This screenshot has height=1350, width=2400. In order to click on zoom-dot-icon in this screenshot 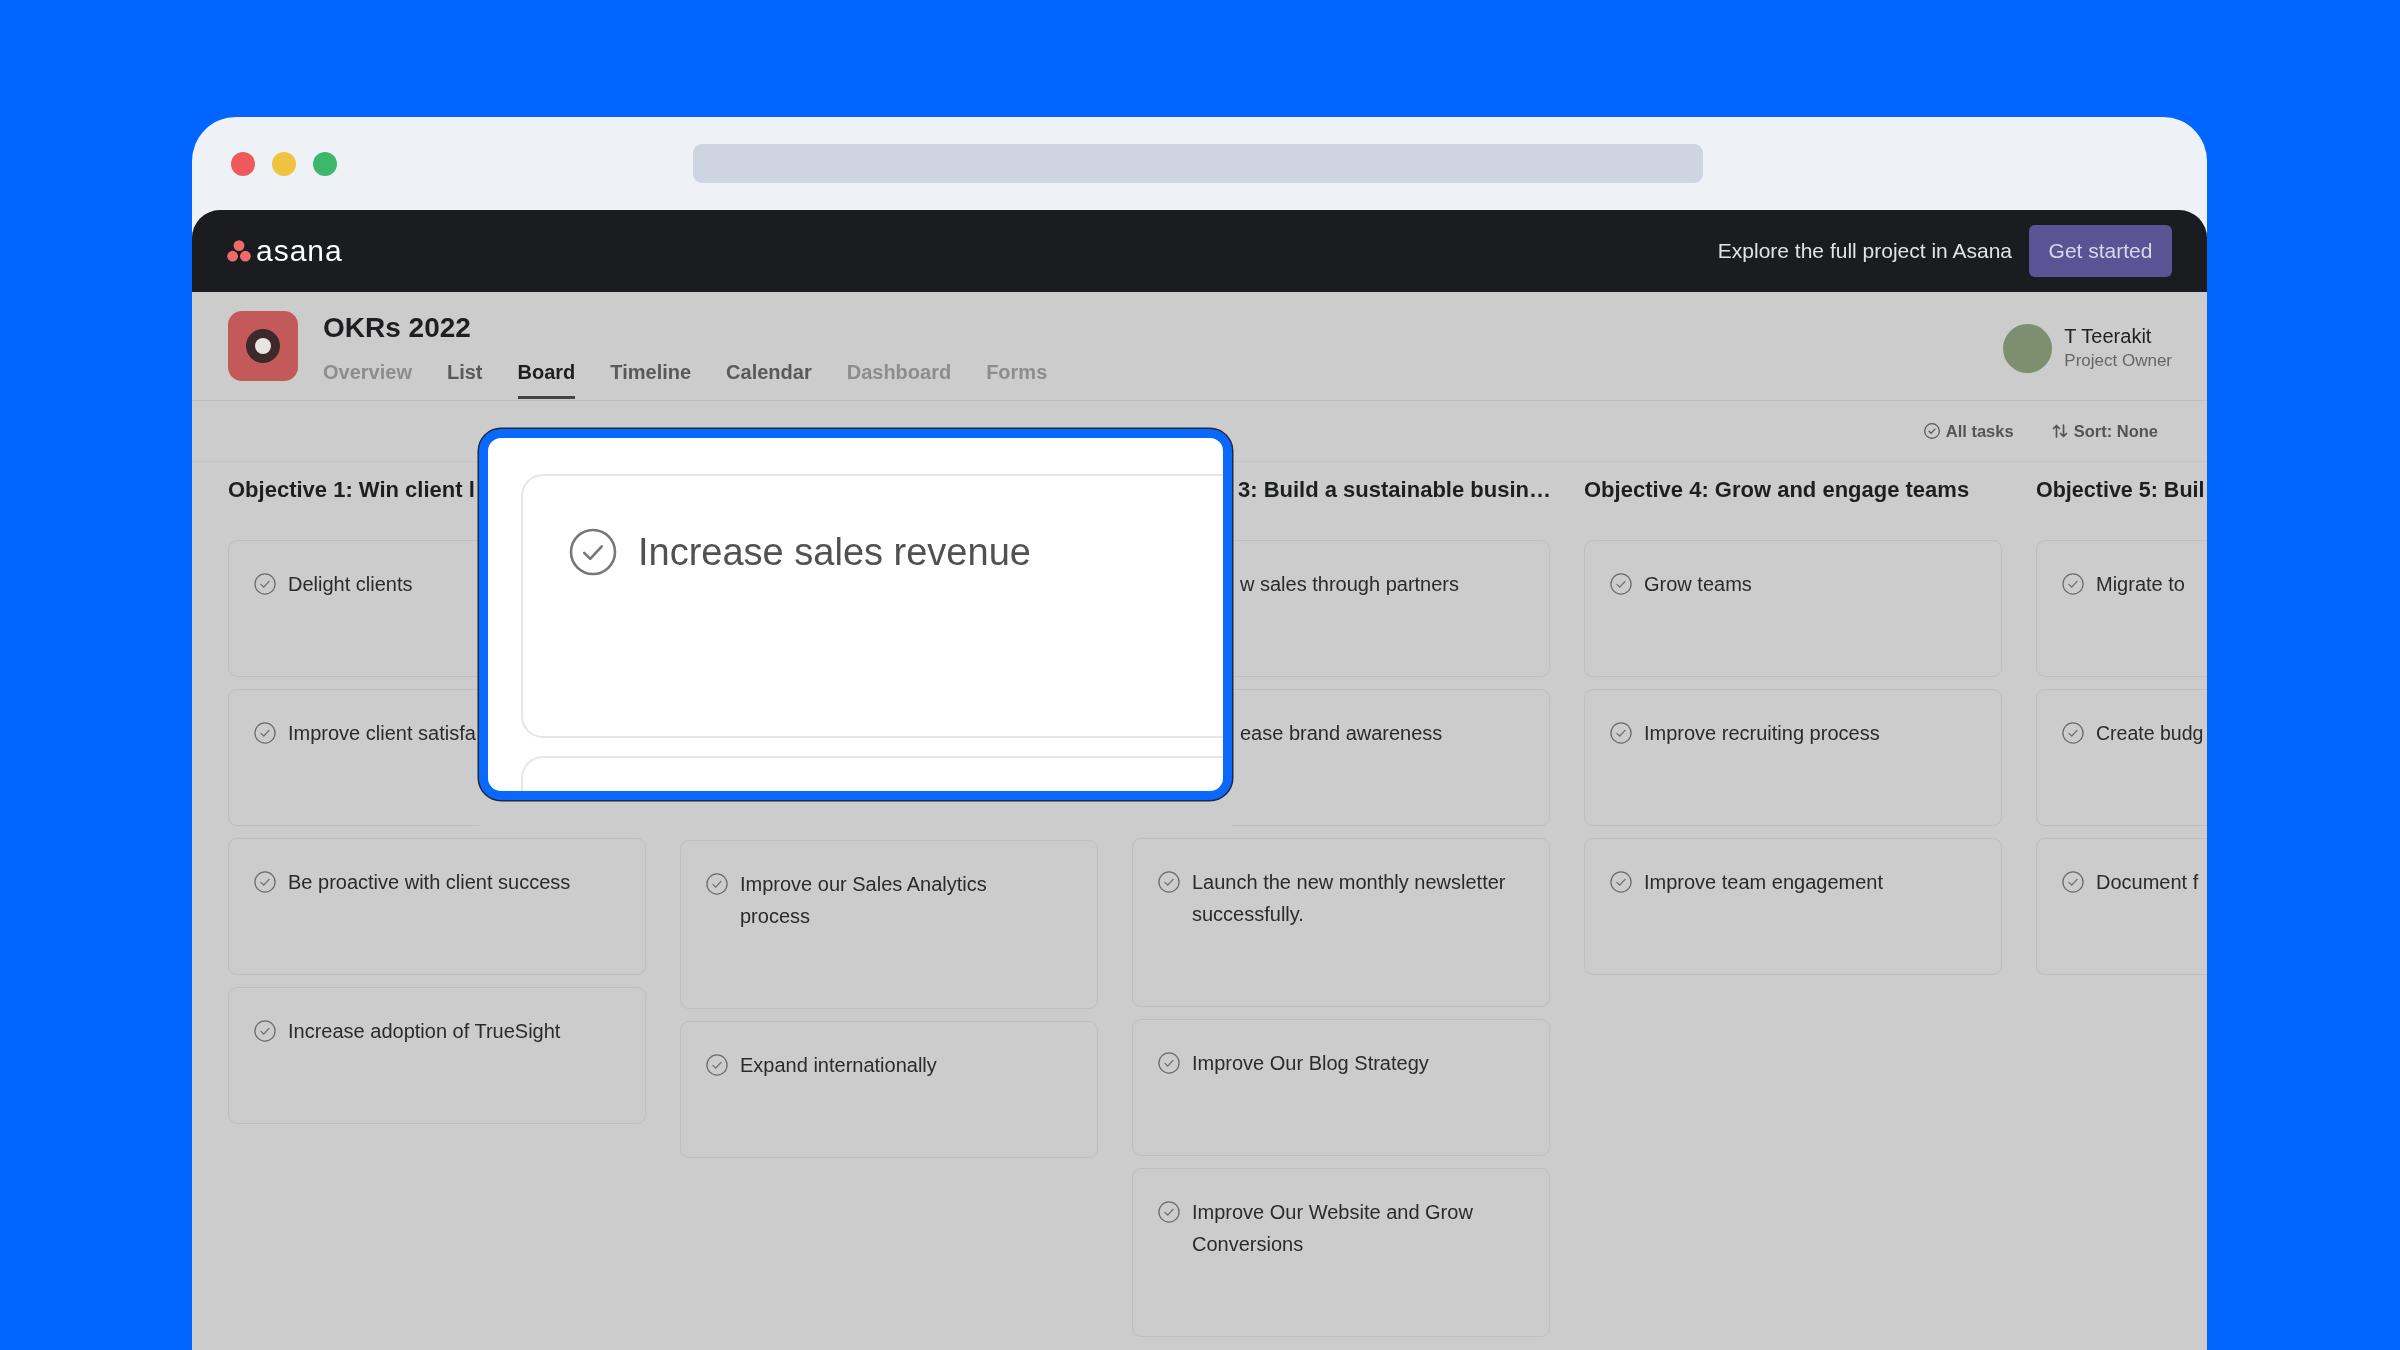, I will do `click(325, 163)`.